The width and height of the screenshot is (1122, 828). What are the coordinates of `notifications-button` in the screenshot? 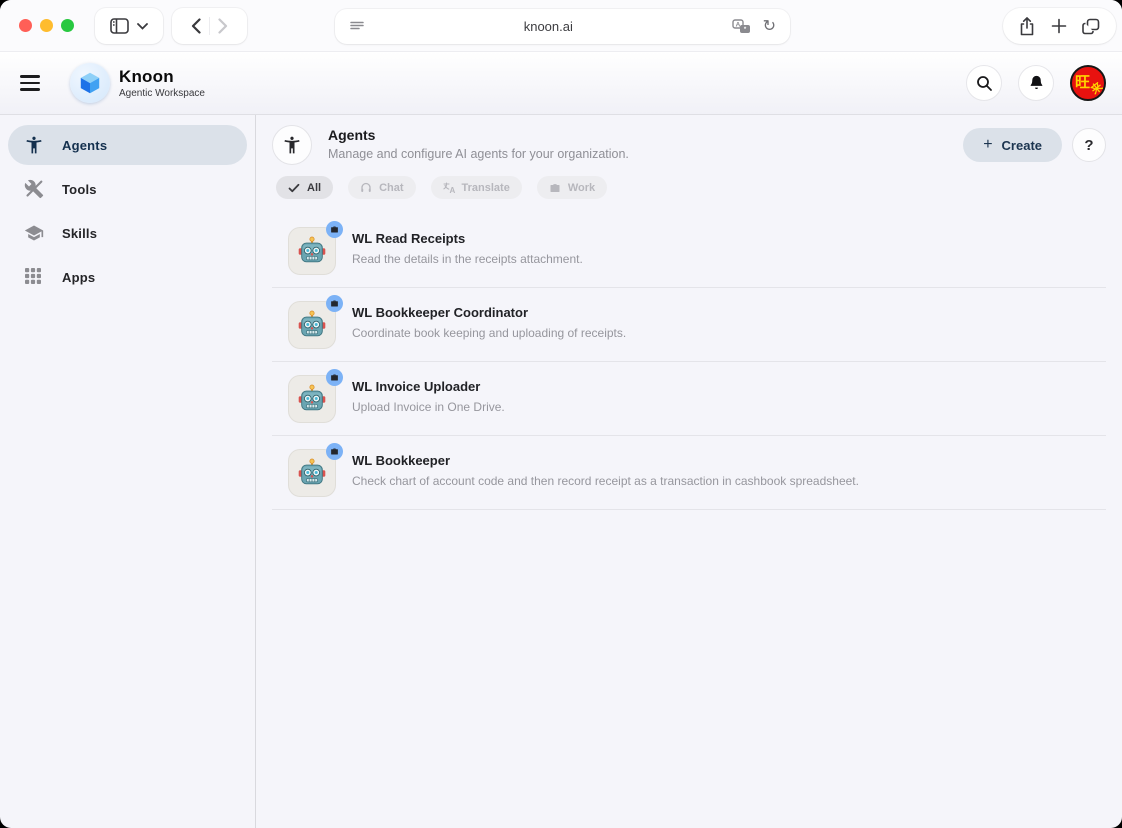 It's located at (1036, 83).